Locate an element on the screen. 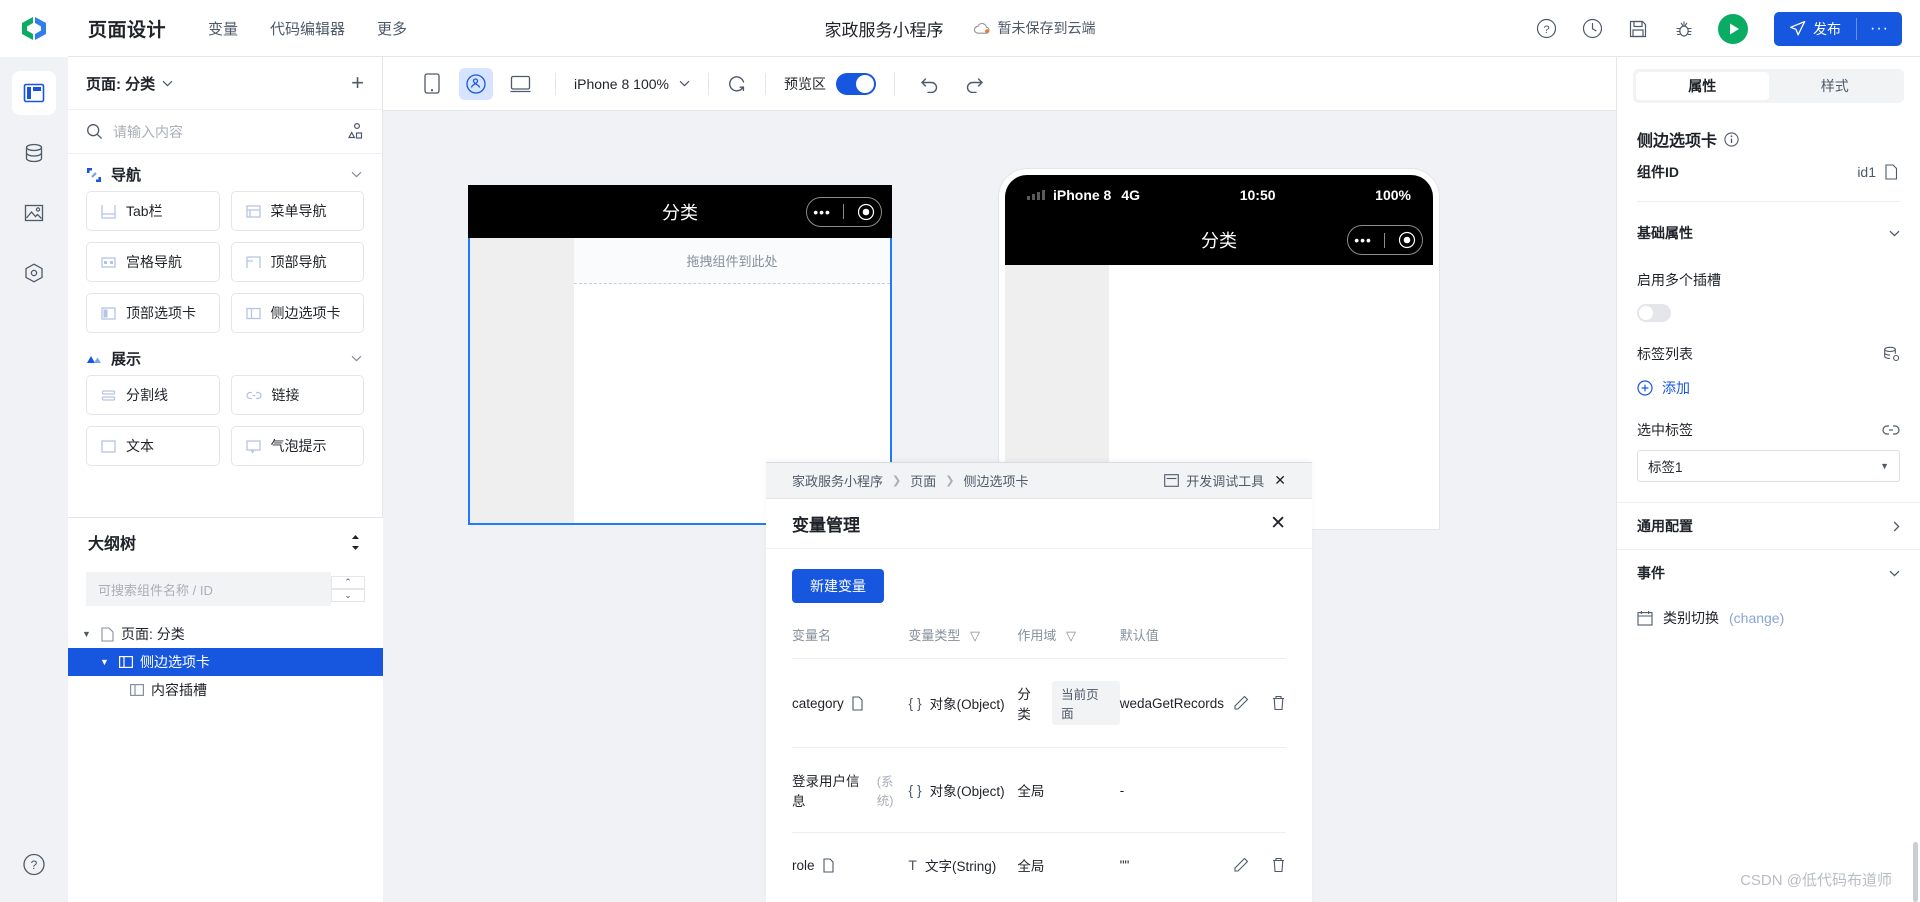 The width and height of the screenshot is (1920, 902). outline-prev-button: ⌃ is located at coordinates (348, 582).